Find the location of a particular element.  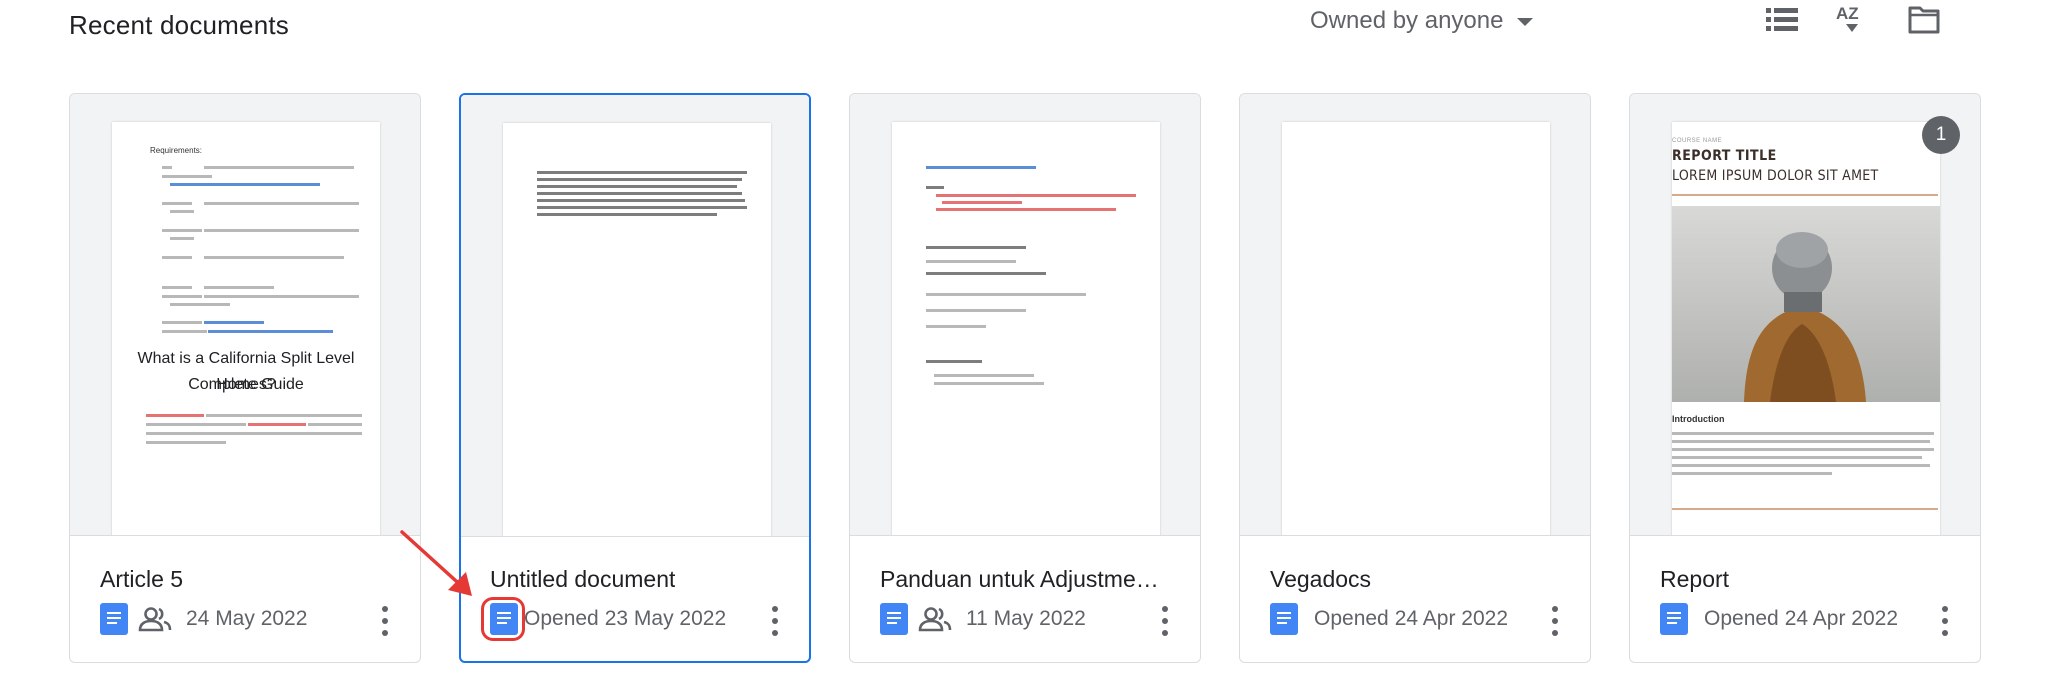

report-title: REPORT TITLE is located at coordinates (1724, 156).